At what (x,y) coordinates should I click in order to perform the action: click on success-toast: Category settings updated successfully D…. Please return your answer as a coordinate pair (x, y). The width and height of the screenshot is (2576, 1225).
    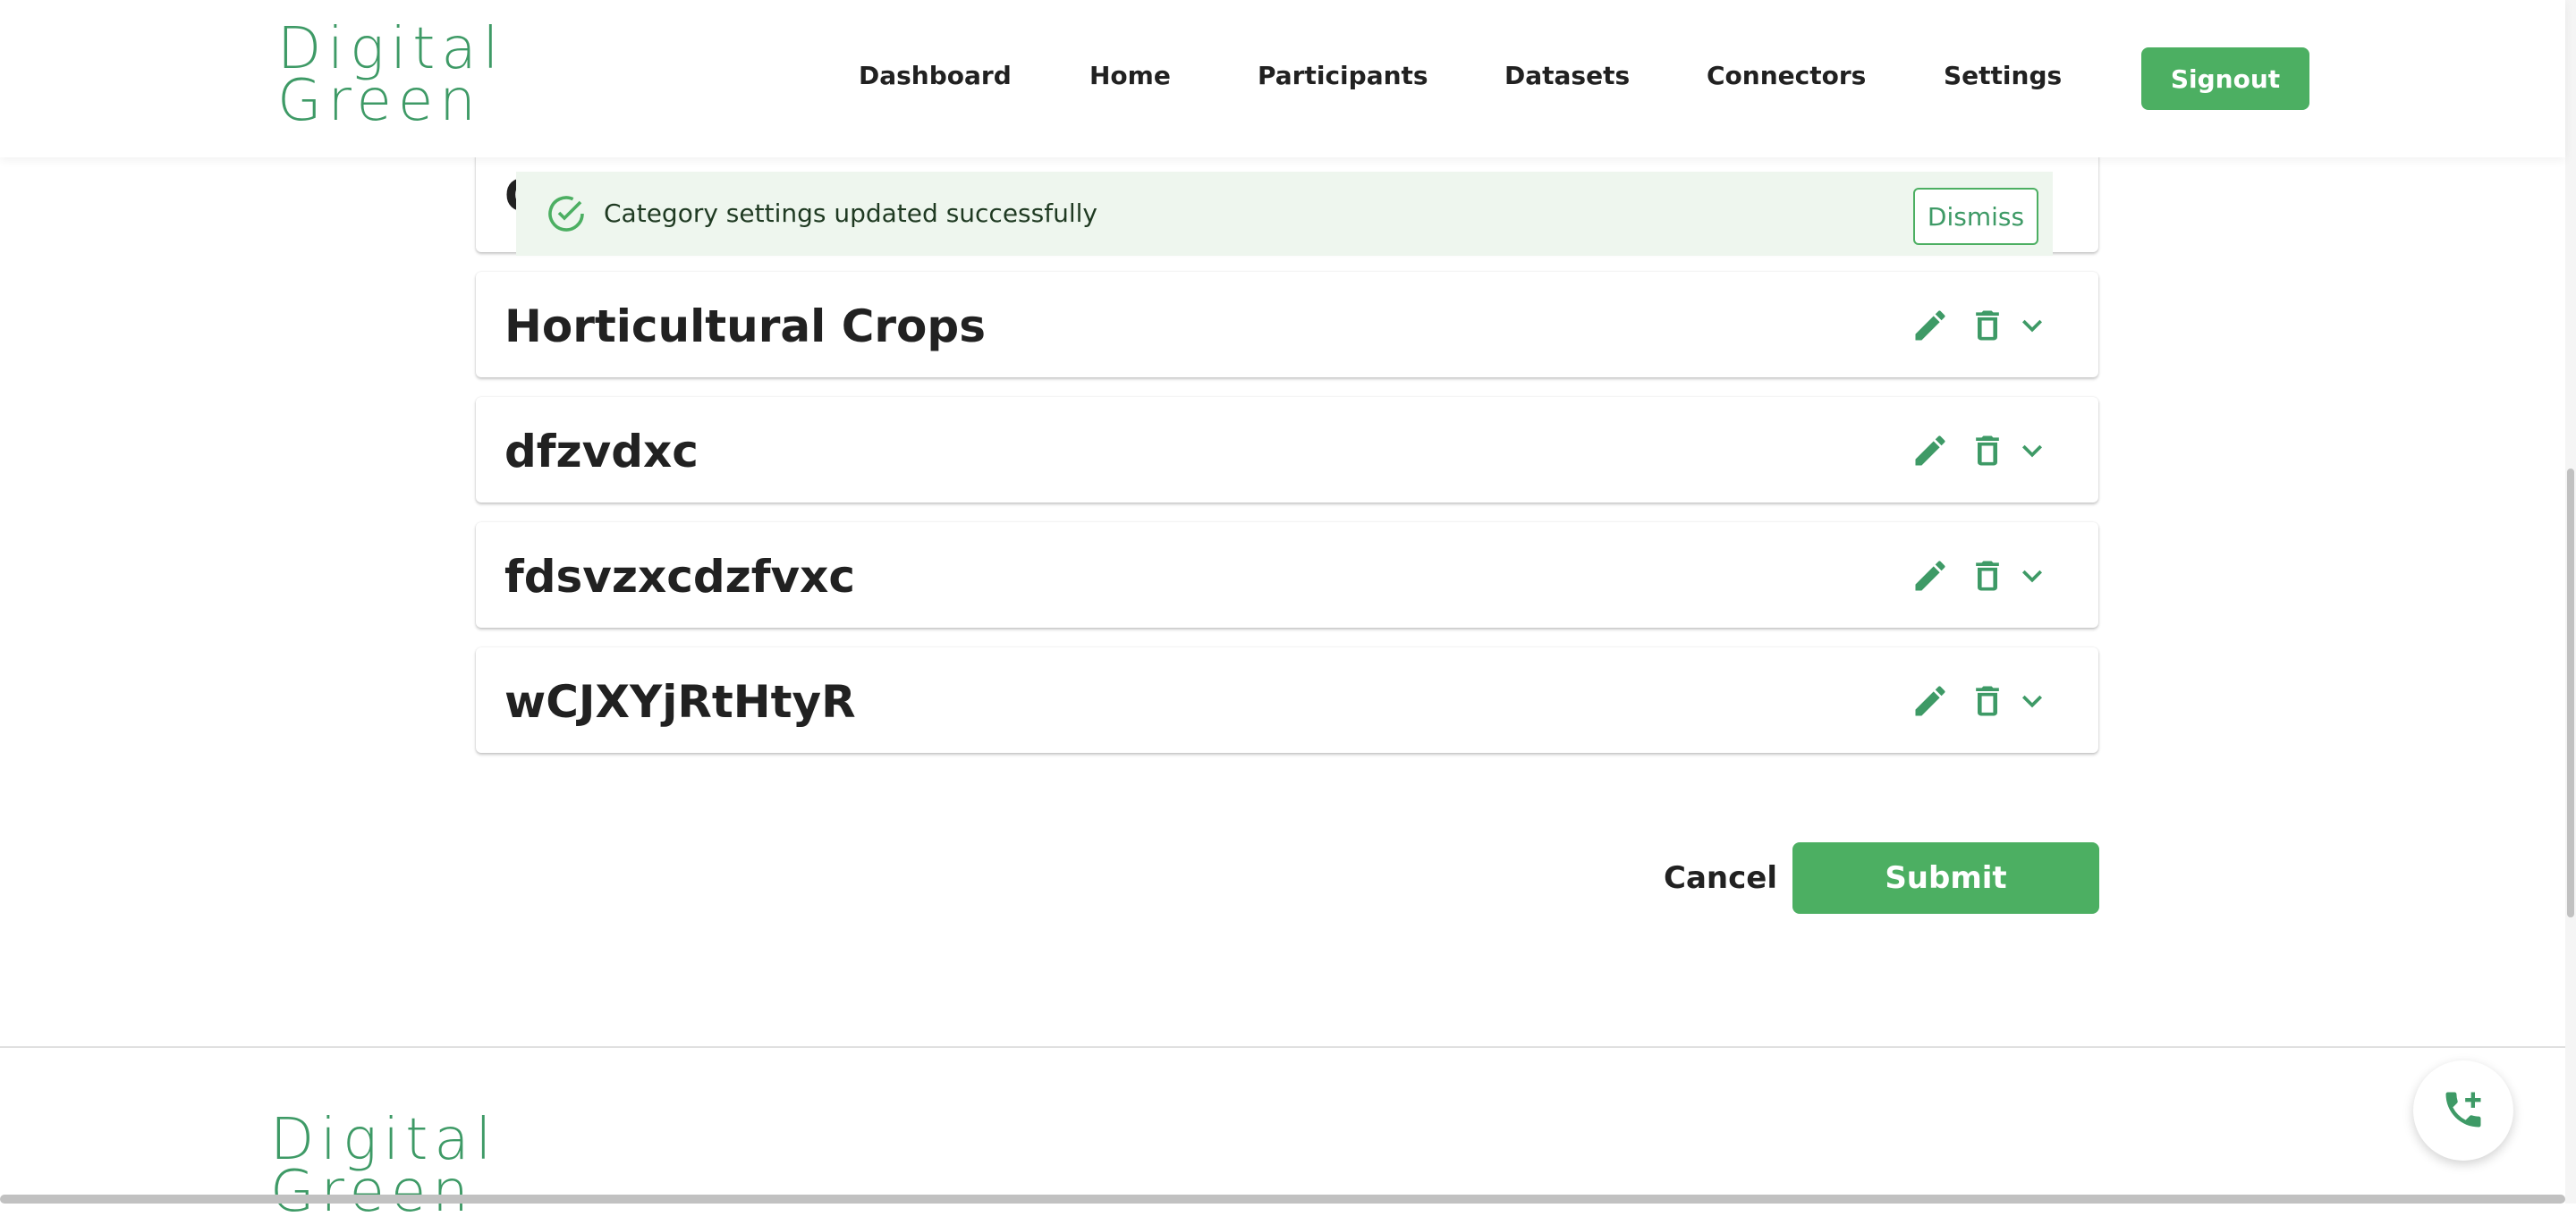
    Looking at the image, I should click on (1284, 214).